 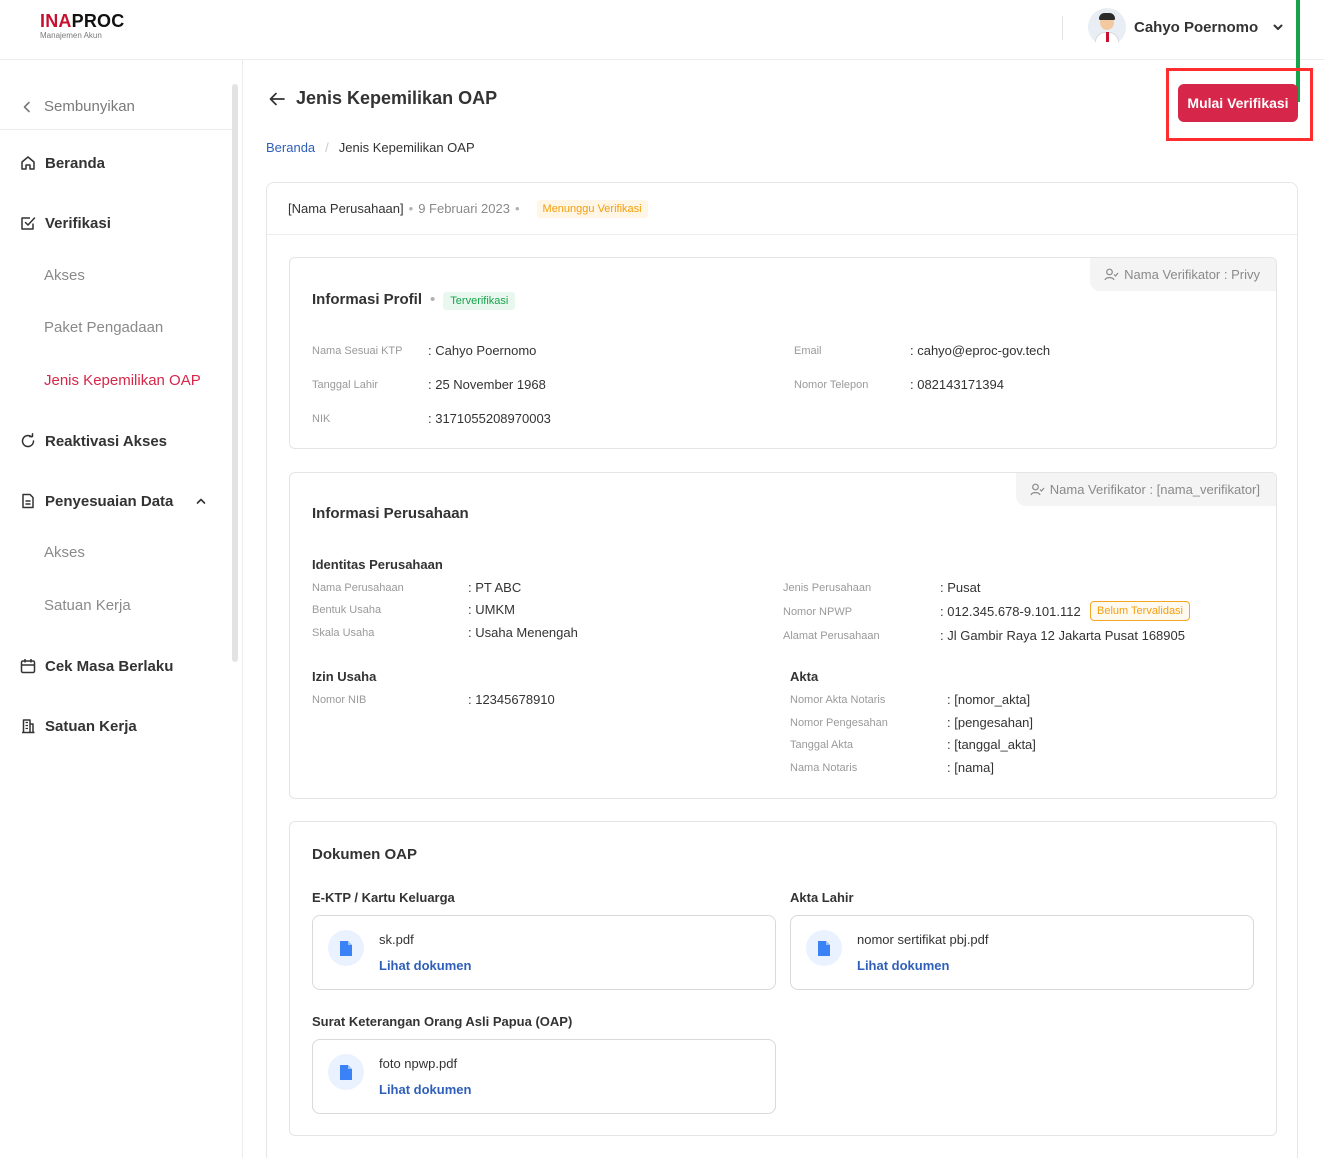 What do you see at coordinates (511, 699) in the screenshot?
I see `field-value: : 12345678910` at bounding box center [511, 699].